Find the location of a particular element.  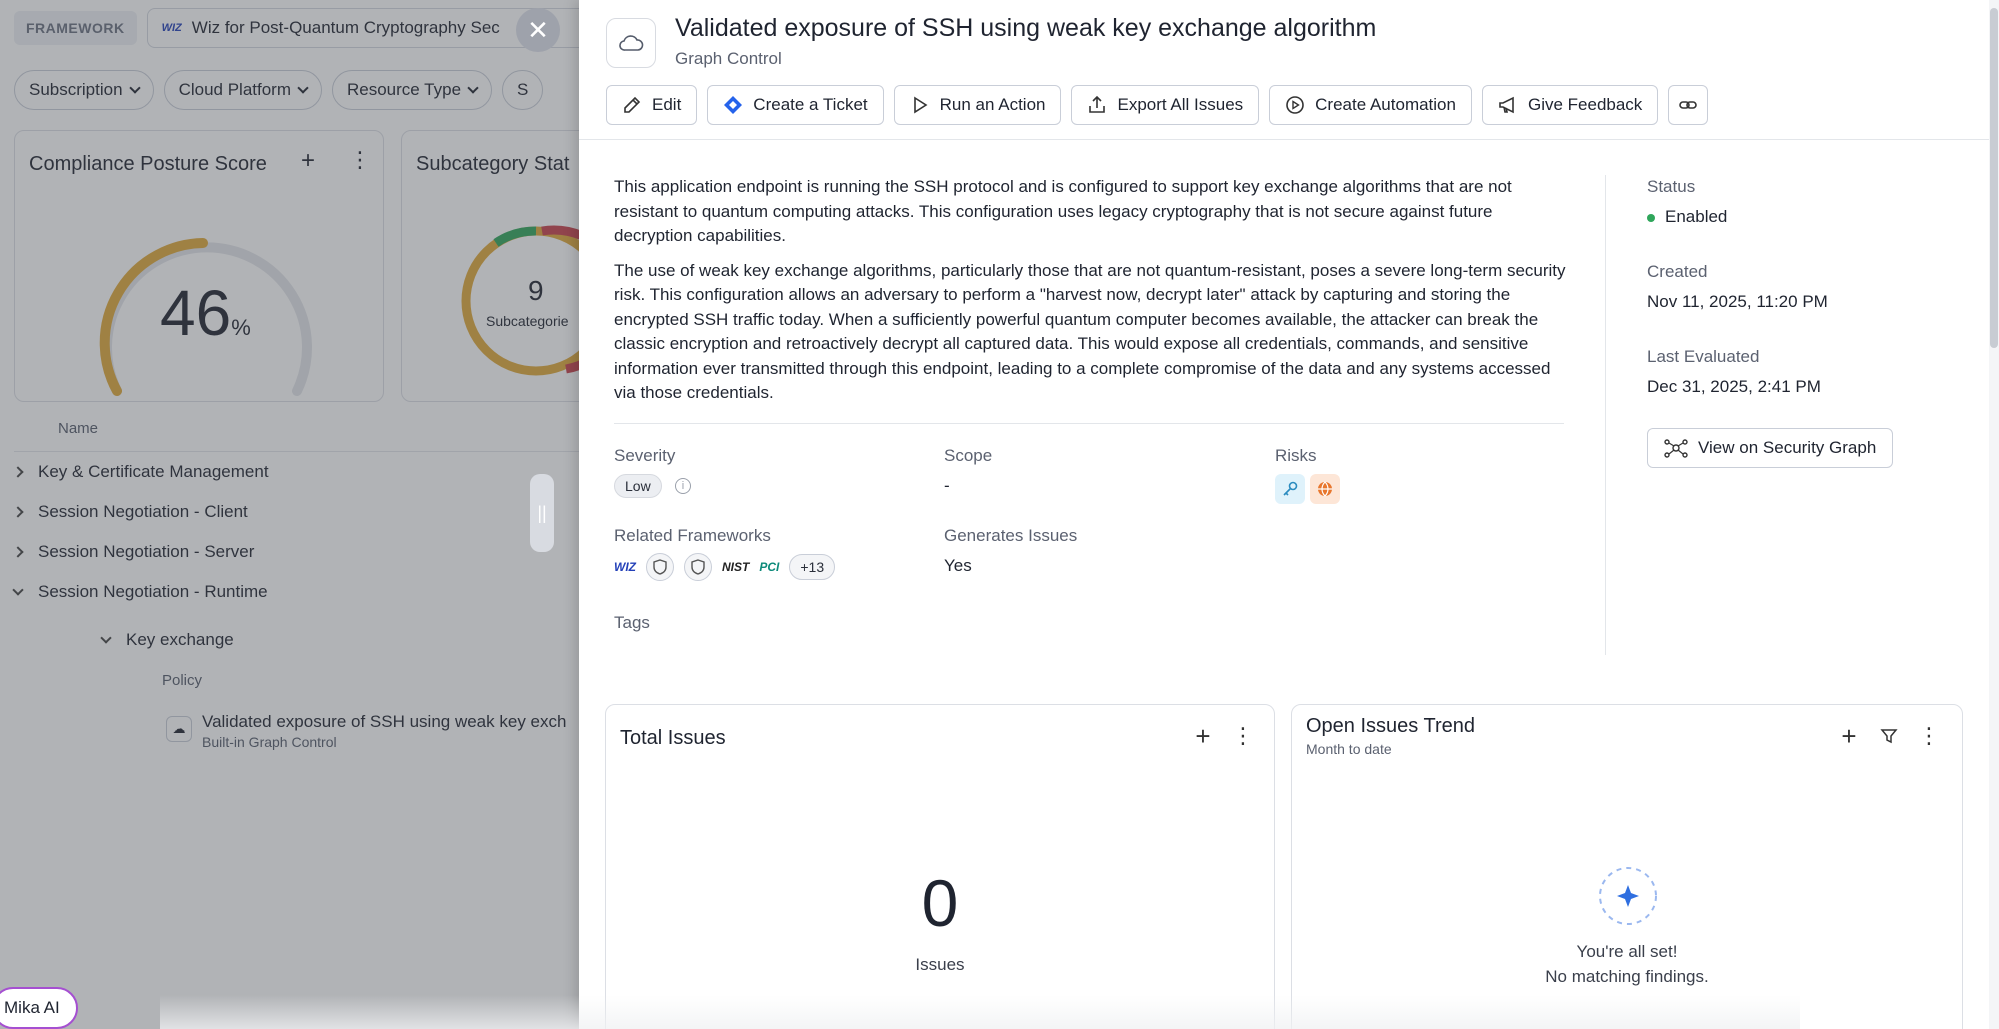

export-icon is located at coordinates (1097, 104).